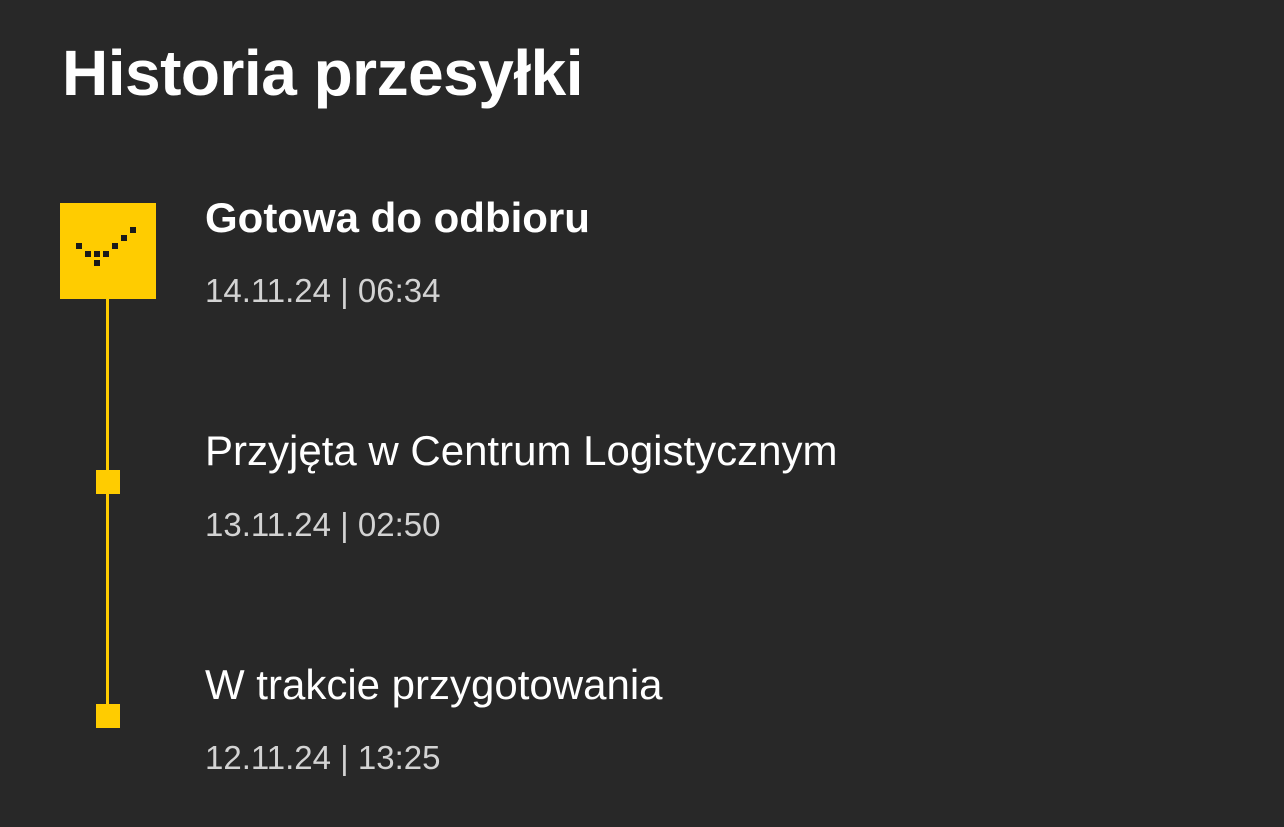 This screenshot has width=1284, height=827. Describe the element at coordinates (323, 290) in the screenshot. I see `event-timestamp: 14.11.24 | 06:34` at that location.